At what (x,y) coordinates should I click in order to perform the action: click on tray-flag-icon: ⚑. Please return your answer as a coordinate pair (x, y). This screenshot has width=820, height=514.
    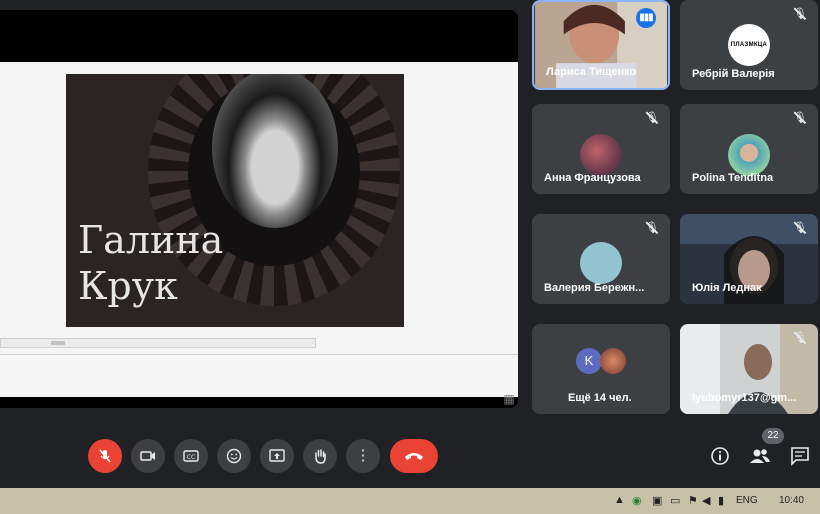
    Looking at the image, I should click on (693, 500).